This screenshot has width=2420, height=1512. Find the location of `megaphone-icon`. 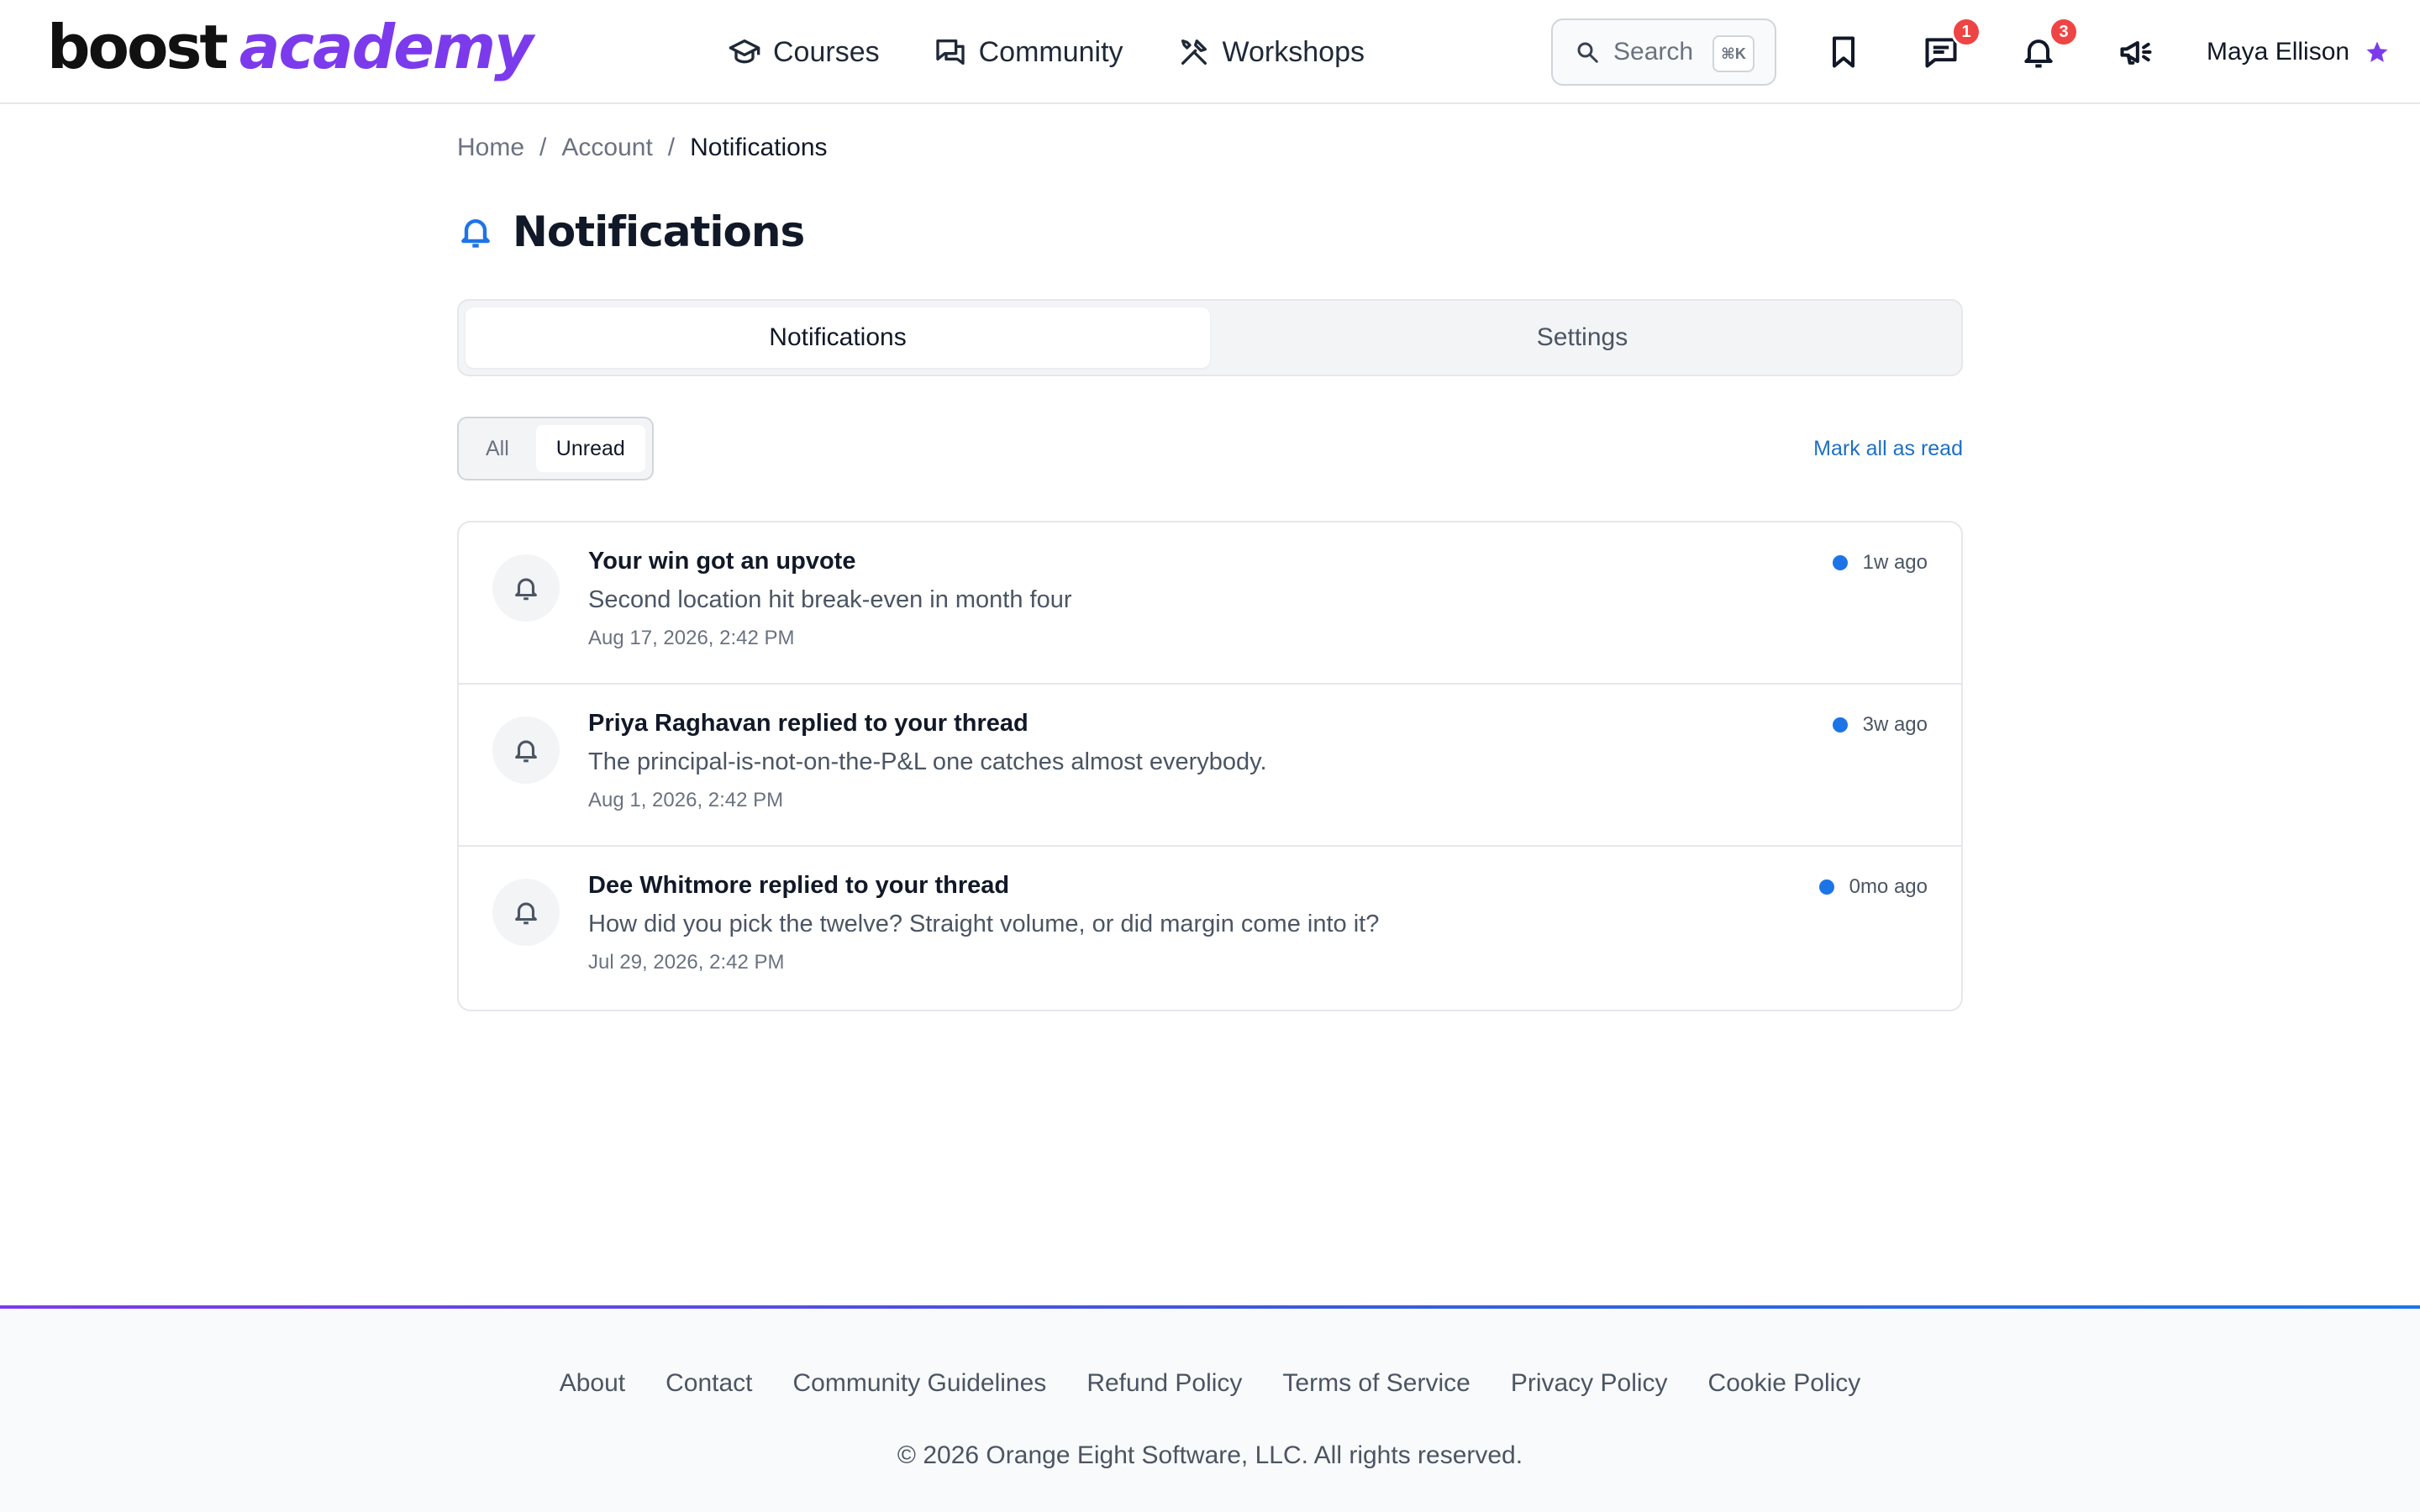

megaphone-icon is located at coordinates (2136, 52).